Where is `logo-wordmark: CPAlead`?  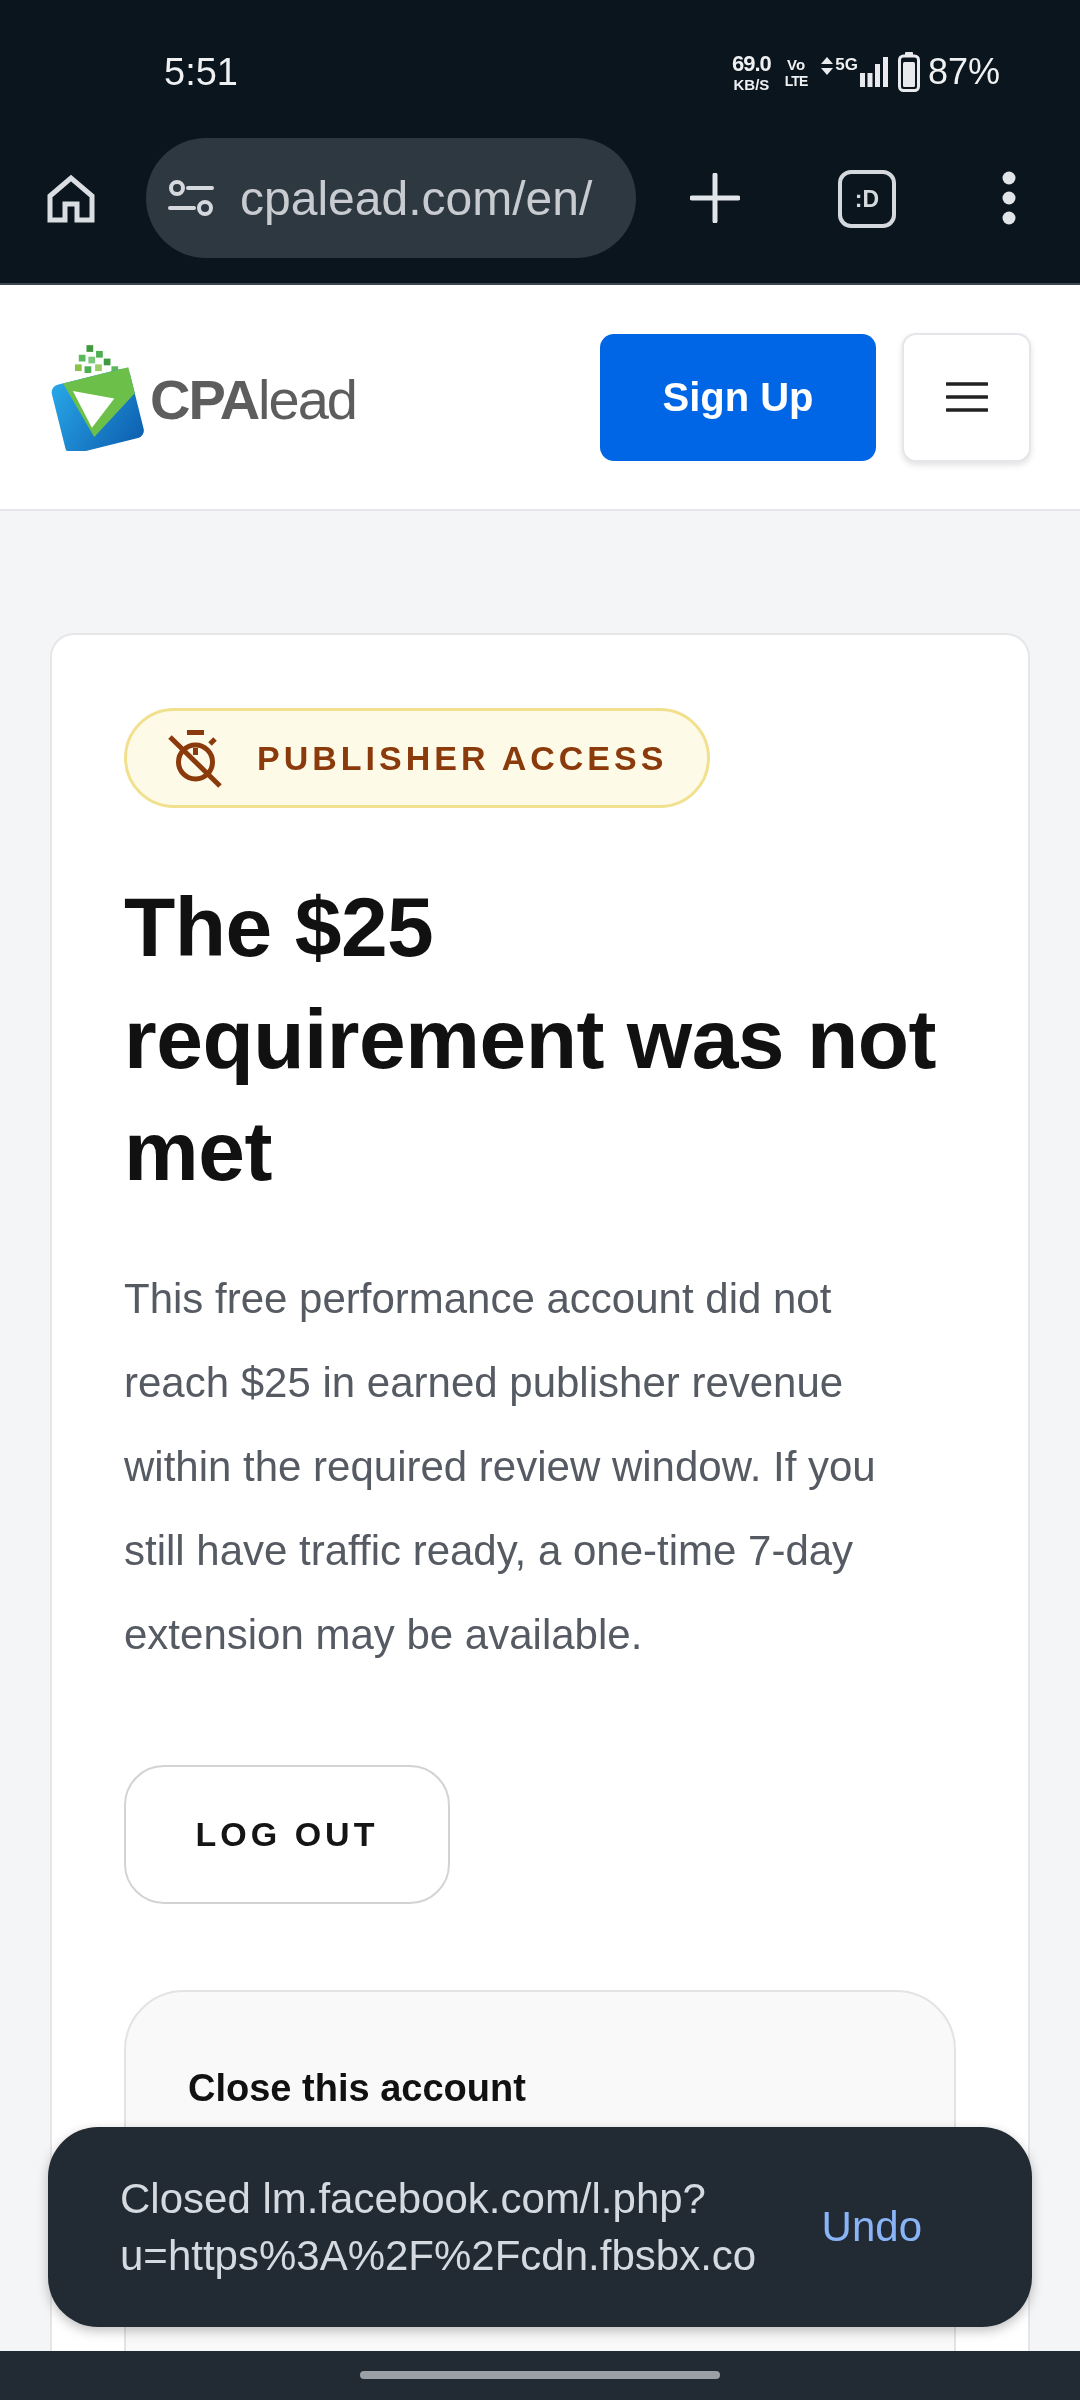 logo-wordmark: CPAlead is located at coordinates (253, 399).